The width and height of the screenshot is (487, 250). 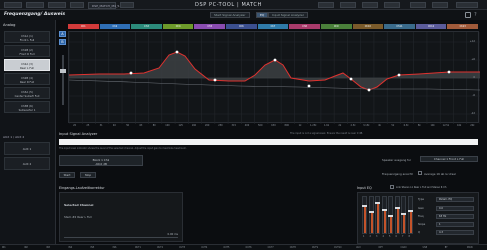 What do you see at coordinates (304, 26) in the screenshot?
I see `channel-tab-8: Ch8` at bounding box center [304, 26].